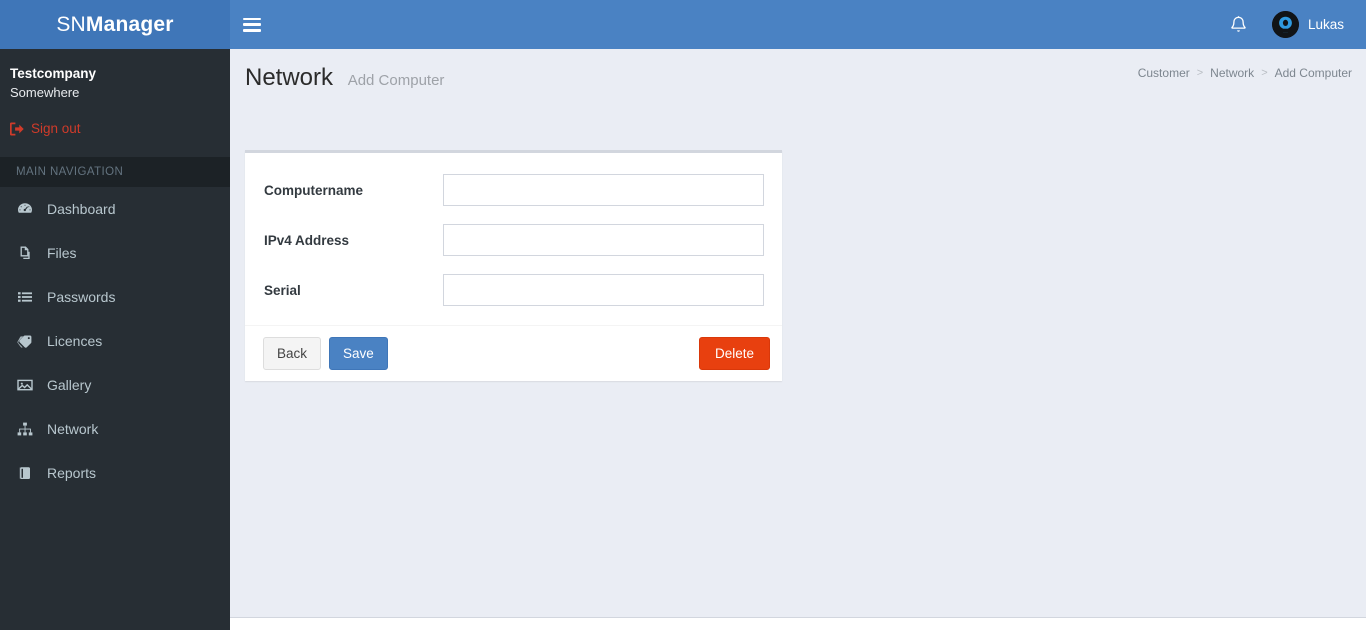  I want to click on sign-out-link: Sign out, so click(45, 128).